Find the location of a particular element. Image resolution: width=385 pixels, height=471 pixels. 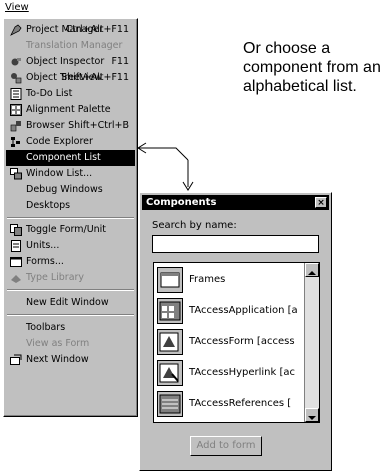

object-inspector-icon is located at coordinates (16, 62).